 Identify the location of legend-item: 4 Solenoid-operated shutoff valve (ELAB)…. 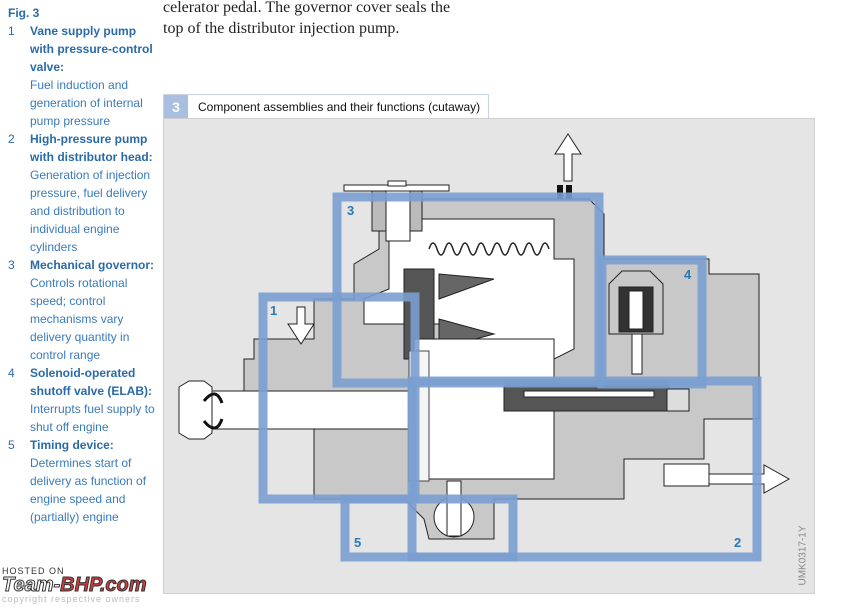
(83, 400).